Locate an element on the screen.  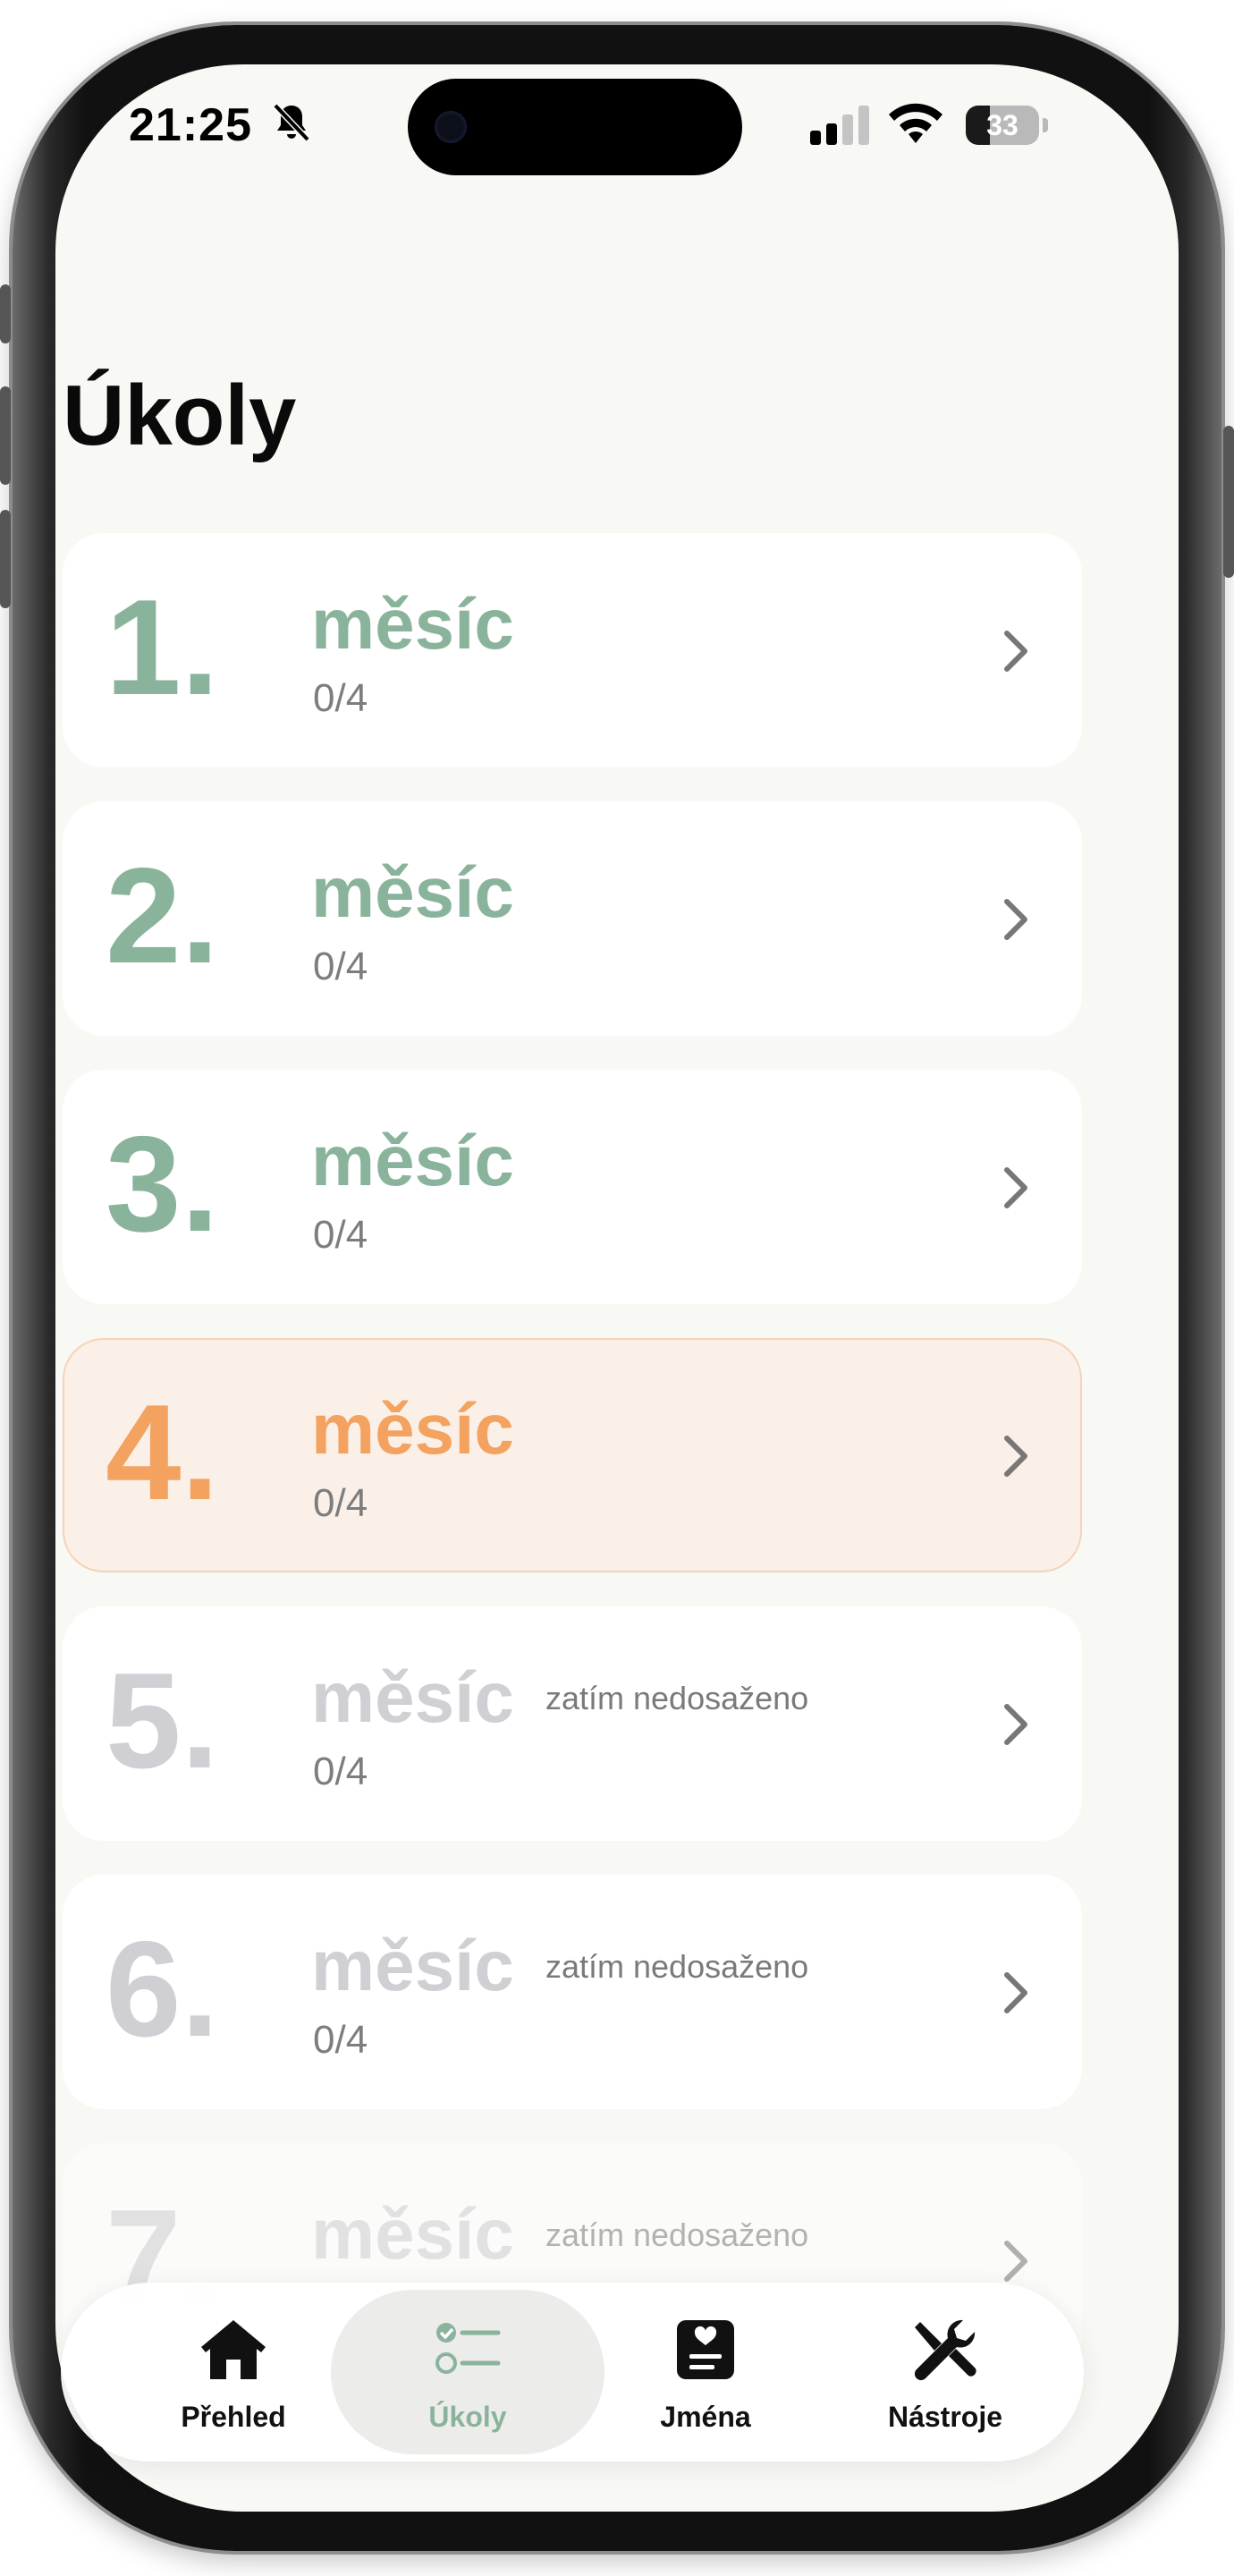
month-number: 4. is located at coordinates (162, 1453).